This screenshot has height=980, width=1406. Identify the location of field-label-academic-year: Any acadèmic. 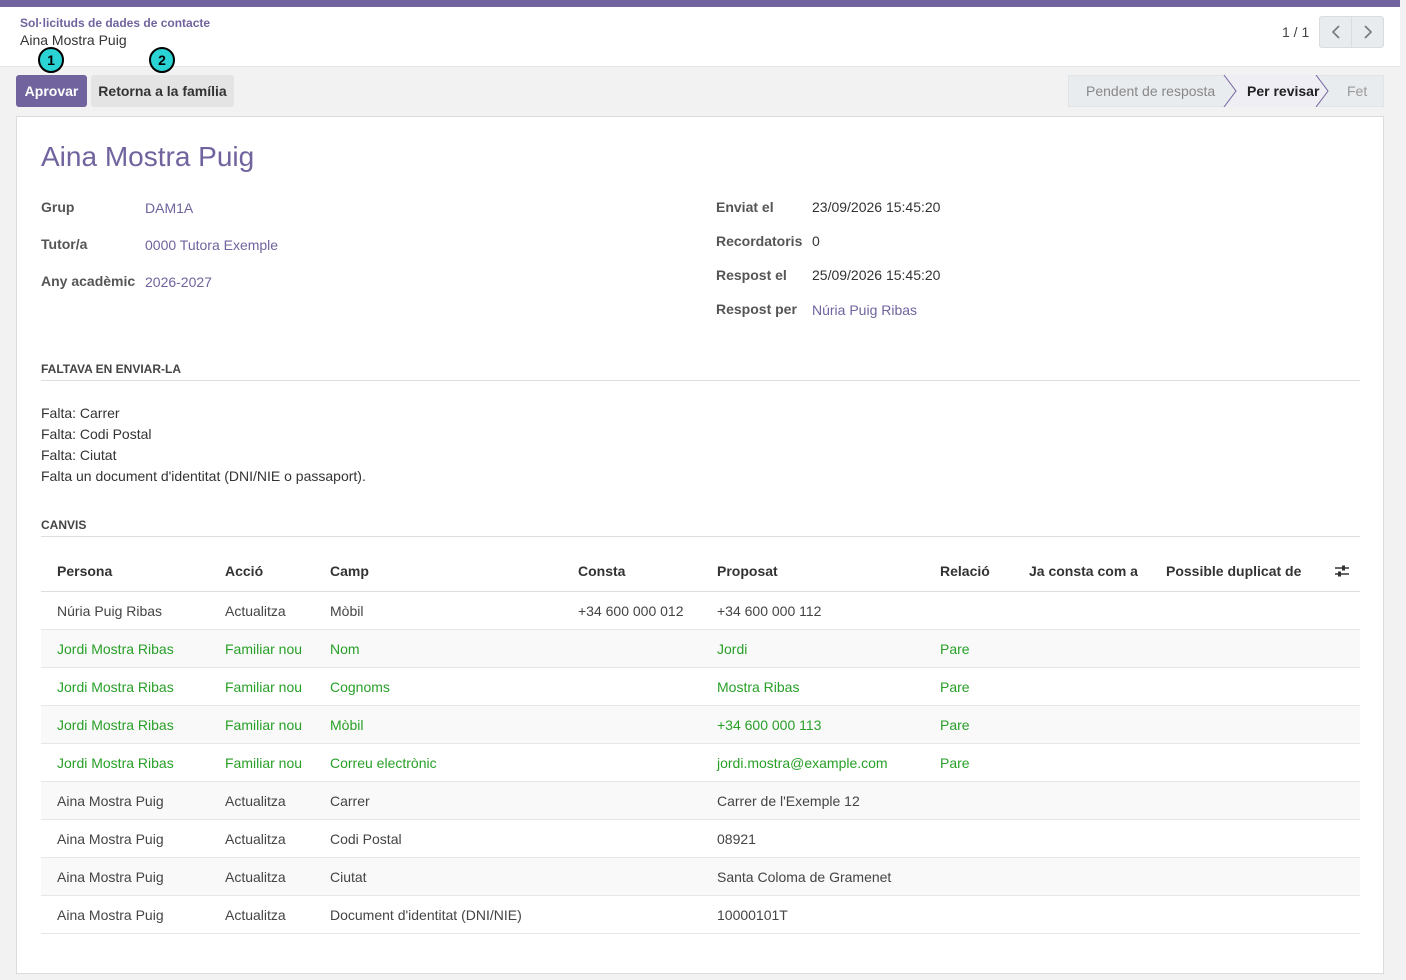
(88, 281).